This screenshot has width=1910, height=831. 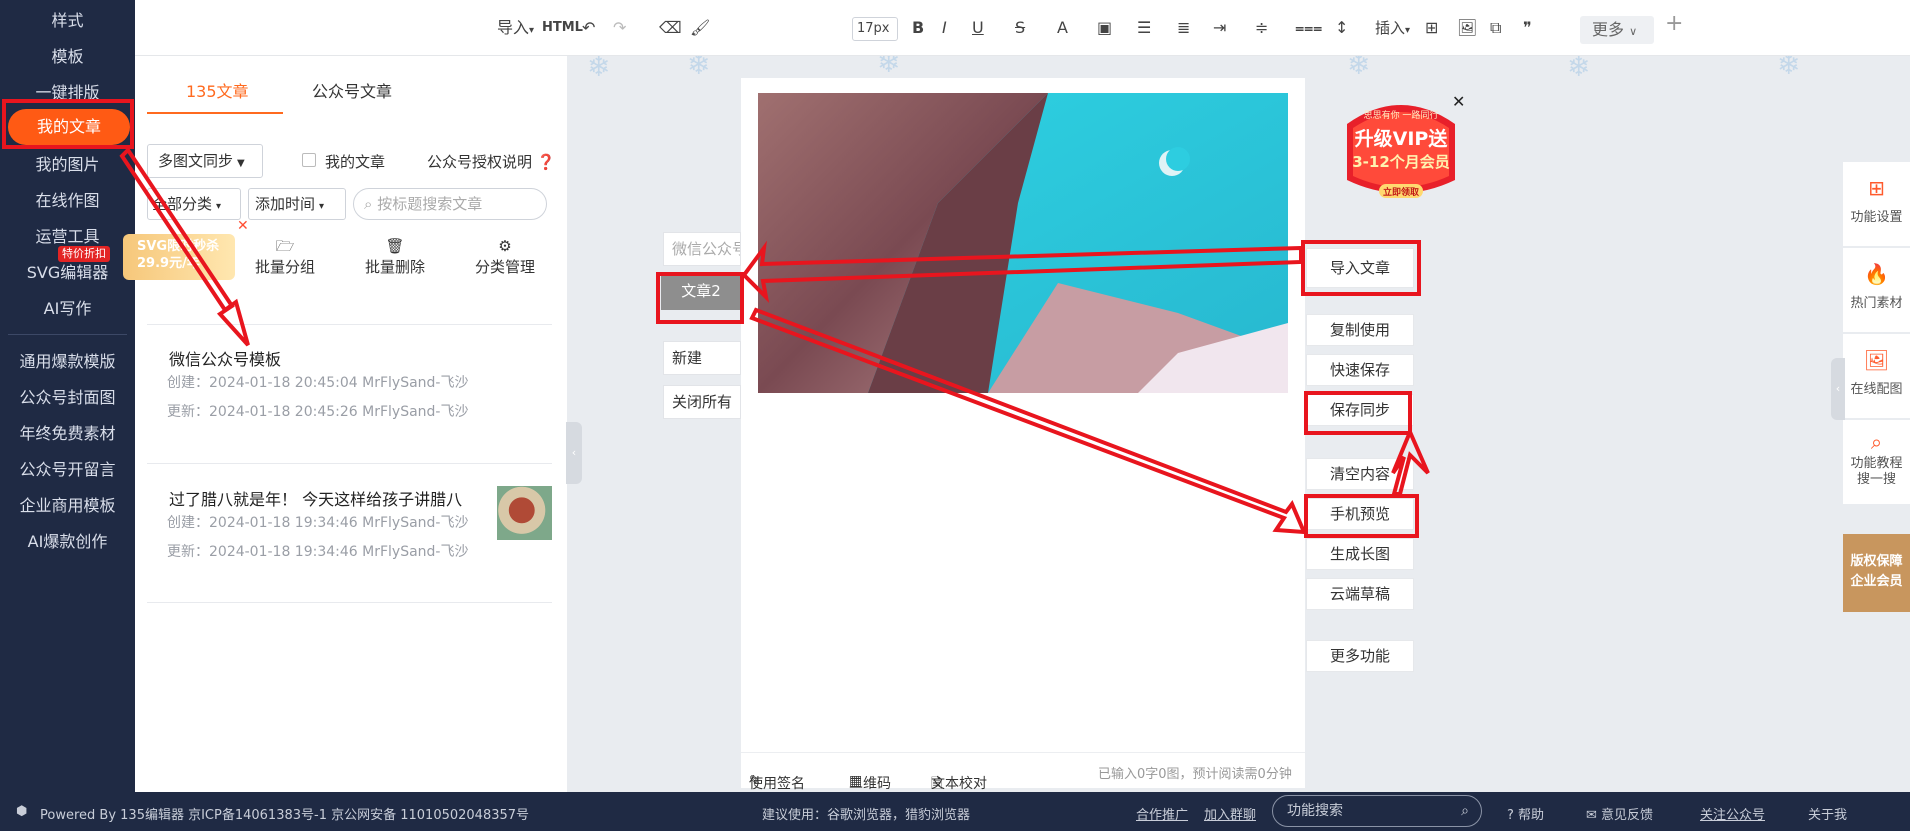 I want to click on cloud-draft-button: 云端草稿, so click(x=1360, y=594).